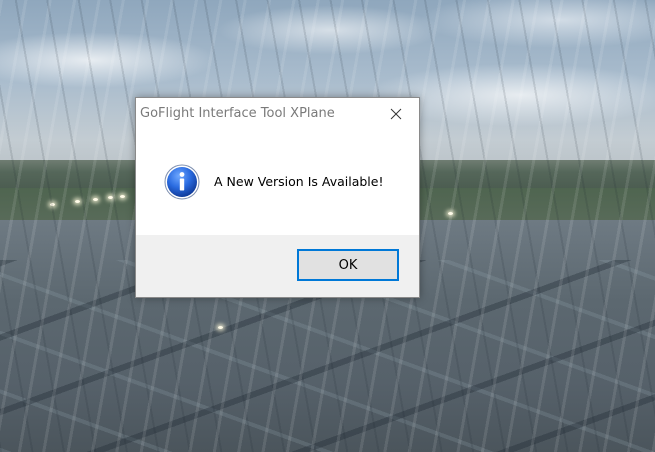 Image resolution: width=655 pixels, height=452 pixels. What do you see at coordinates (348, 265) in the screenshot?
I see `ok-button: OK` at bounding box center [348, 265].